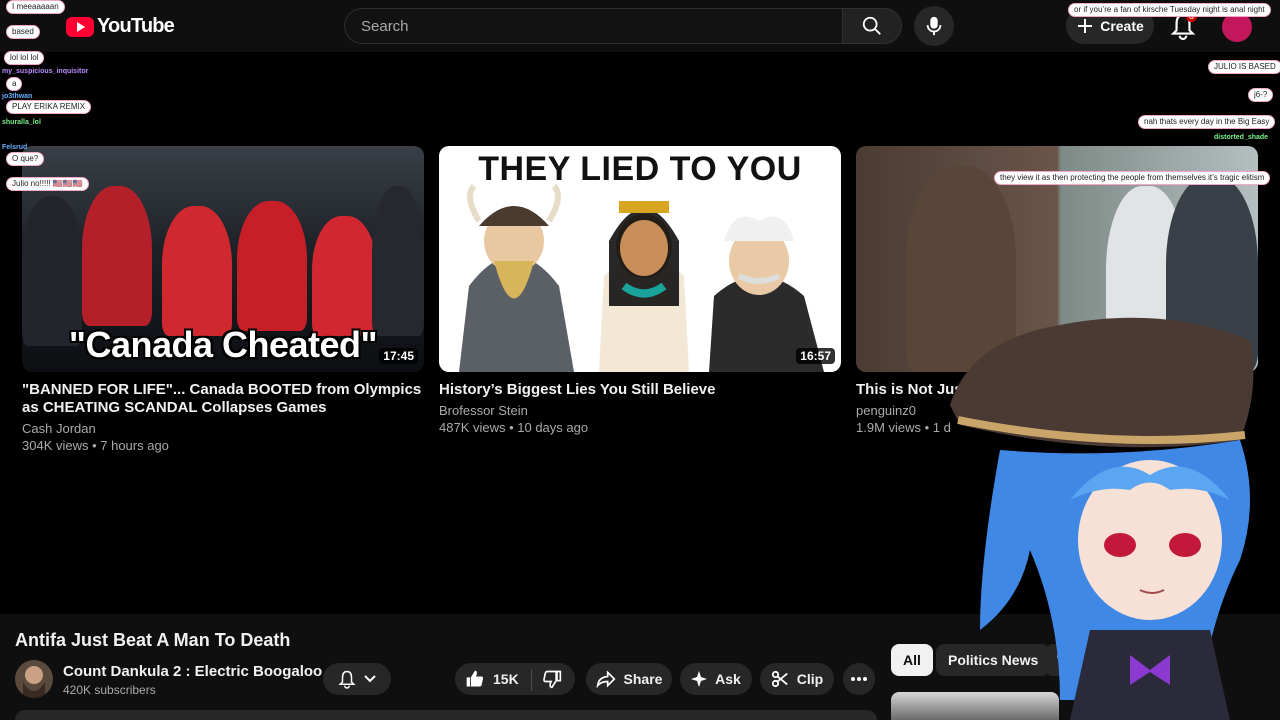 The height and width of the screenshot is (720, 1280). Describe the element at coordinates (699, 679) in the screenshot. I see `sparkle-icon` at that location.